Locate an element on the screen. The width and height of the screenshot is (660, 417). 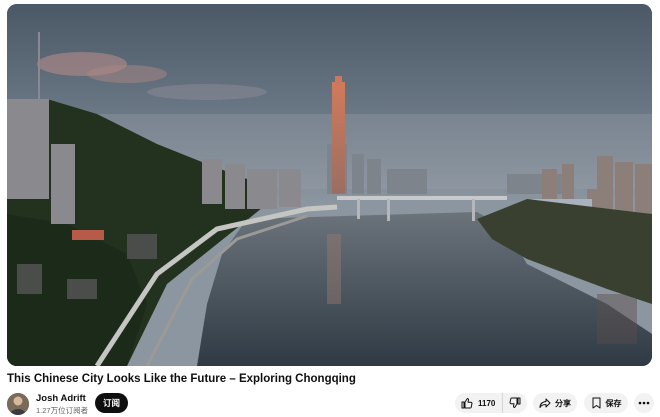
thumbs-down-icon is located at coordinates (515, 403).